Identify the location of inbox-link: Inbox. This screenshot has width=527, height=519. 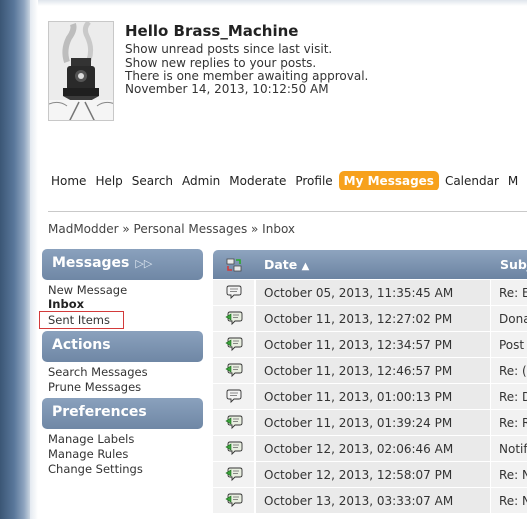
(66, 304).